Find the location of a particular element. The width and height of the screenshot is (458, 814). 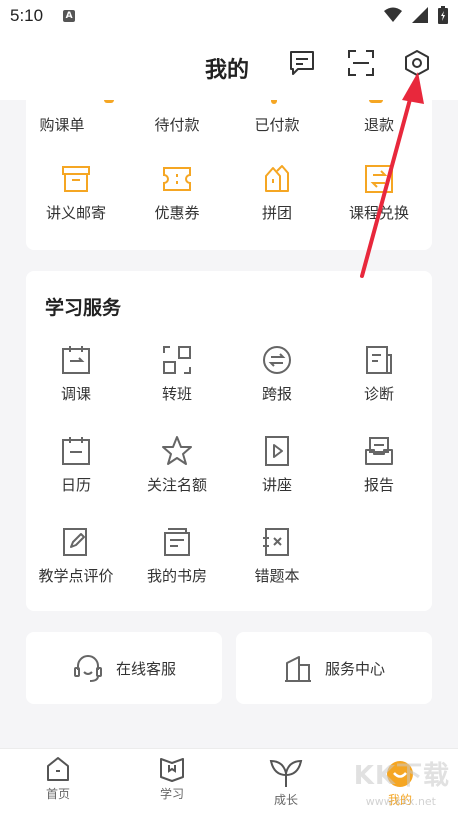

service-item-review: 教学点评价 is located at coordinates (76, 555).